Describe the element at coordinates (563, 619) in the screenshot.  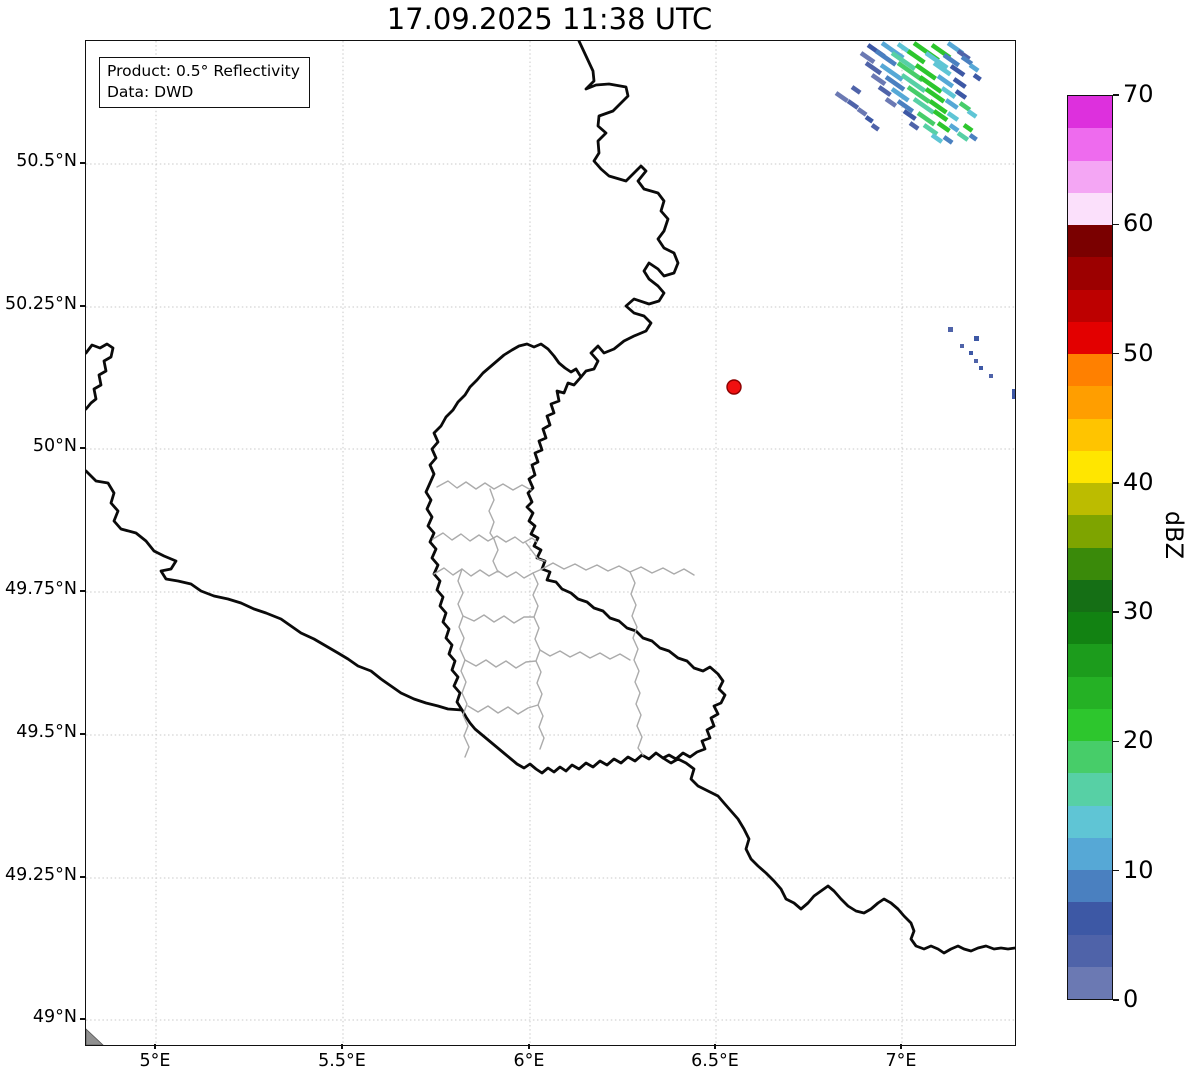
I see `canton-borders` at that location.